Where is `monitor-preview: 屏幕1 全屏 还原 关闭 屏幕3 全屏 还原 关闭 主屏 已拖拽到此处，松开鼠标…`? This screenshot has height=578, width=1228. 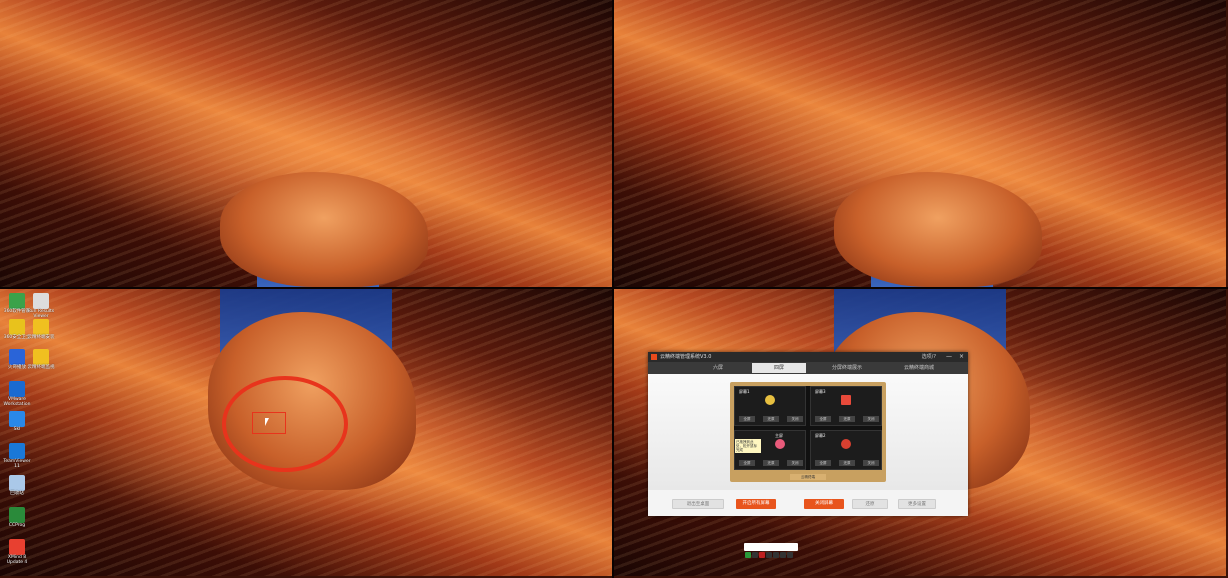 monitor-preview: 屏幕1 全屏 还原 关闭 屏幕3 全屏 还原 关闭 主屏 已拖拽到此处，松开鼠标… is located at coordinates (808, 432).